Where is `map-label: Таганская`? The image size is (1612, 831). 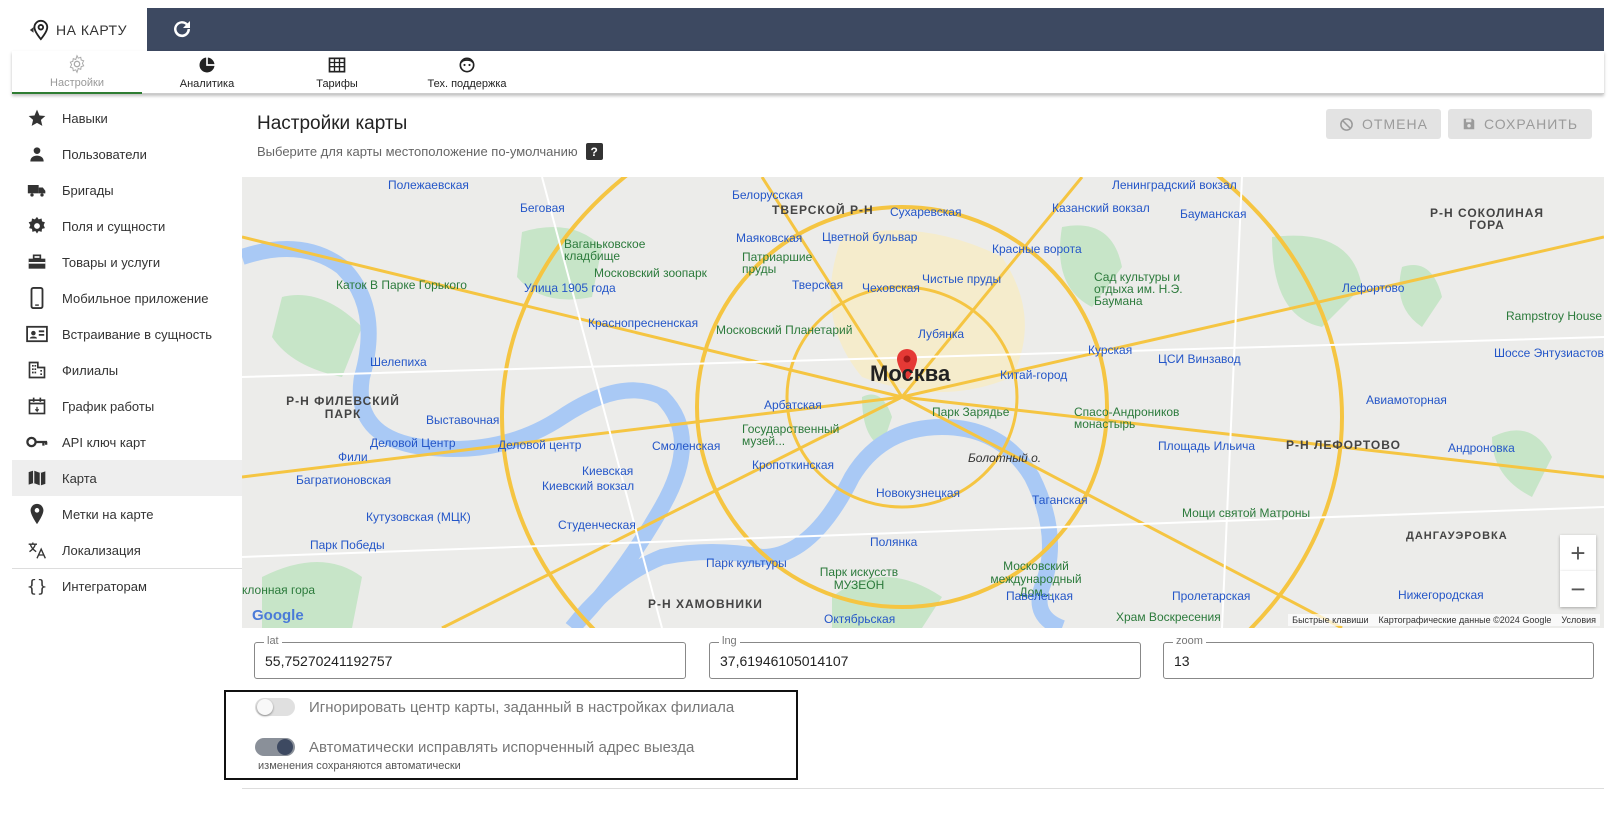
map-label: Таганская is located at coordinates (1060, 500).